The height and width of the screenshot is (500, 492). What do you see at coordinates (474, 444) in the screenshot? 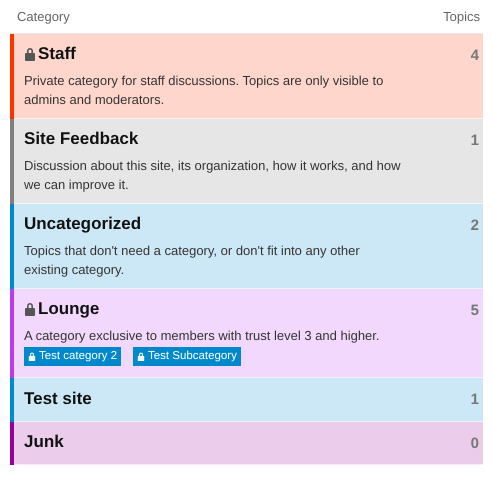
I see `topic-count: 0` at bounding box center [474, 444].